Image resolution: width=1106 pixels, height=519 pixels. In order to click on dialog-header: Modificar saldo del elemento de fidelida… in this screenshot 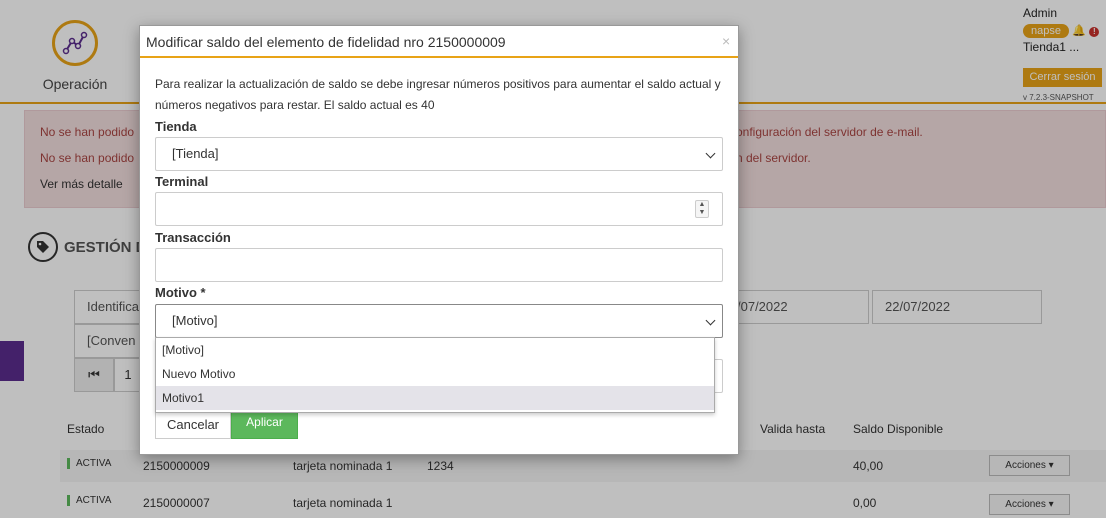, I will do `click(439, 42)`.